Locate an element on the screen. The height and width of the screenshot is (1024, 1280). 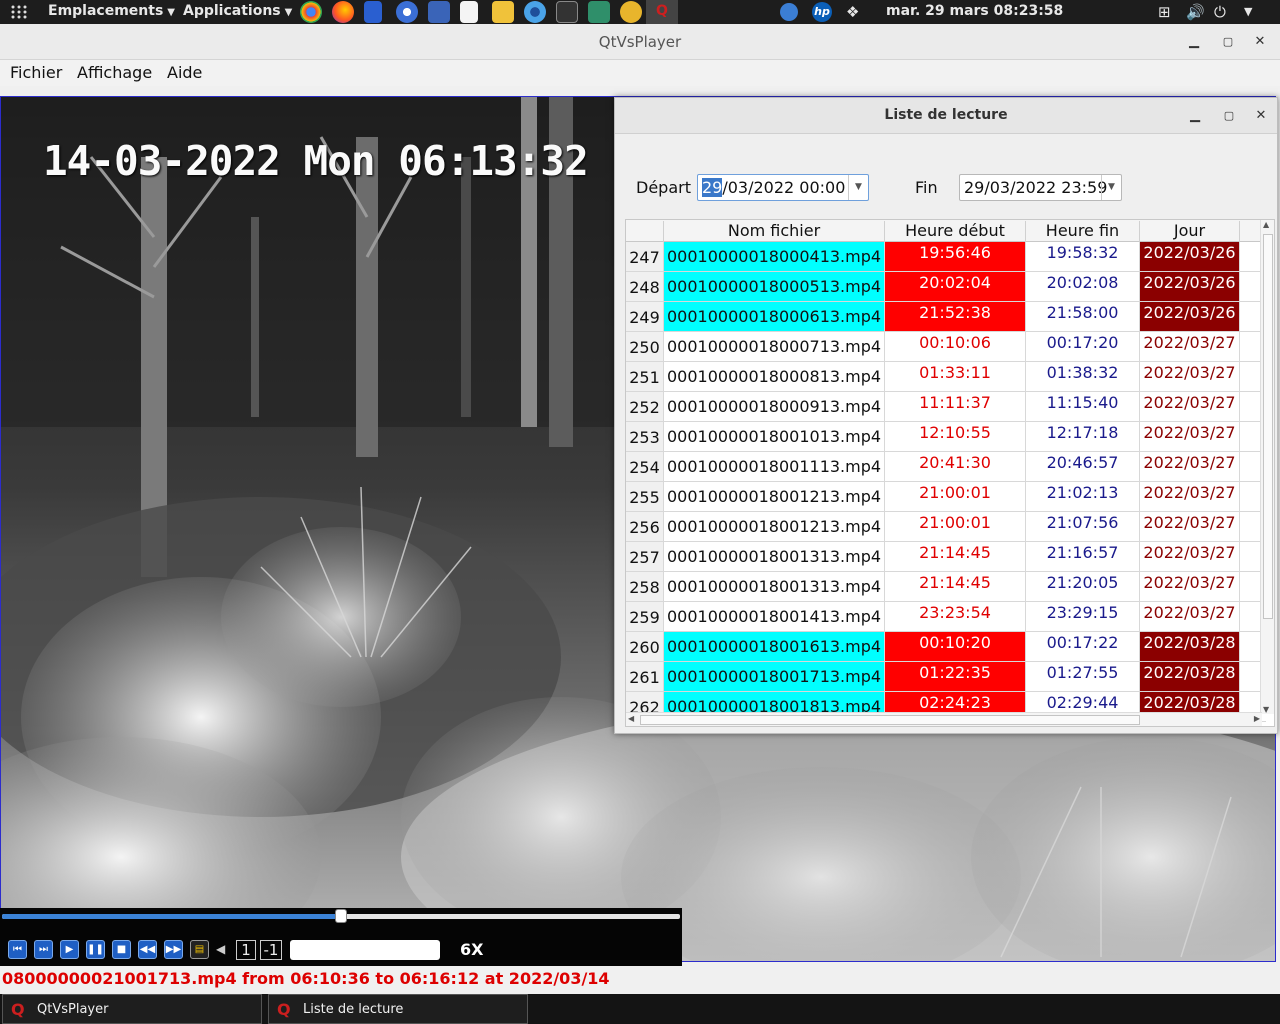
start-label: Départ is located at coordinates (663, 187).